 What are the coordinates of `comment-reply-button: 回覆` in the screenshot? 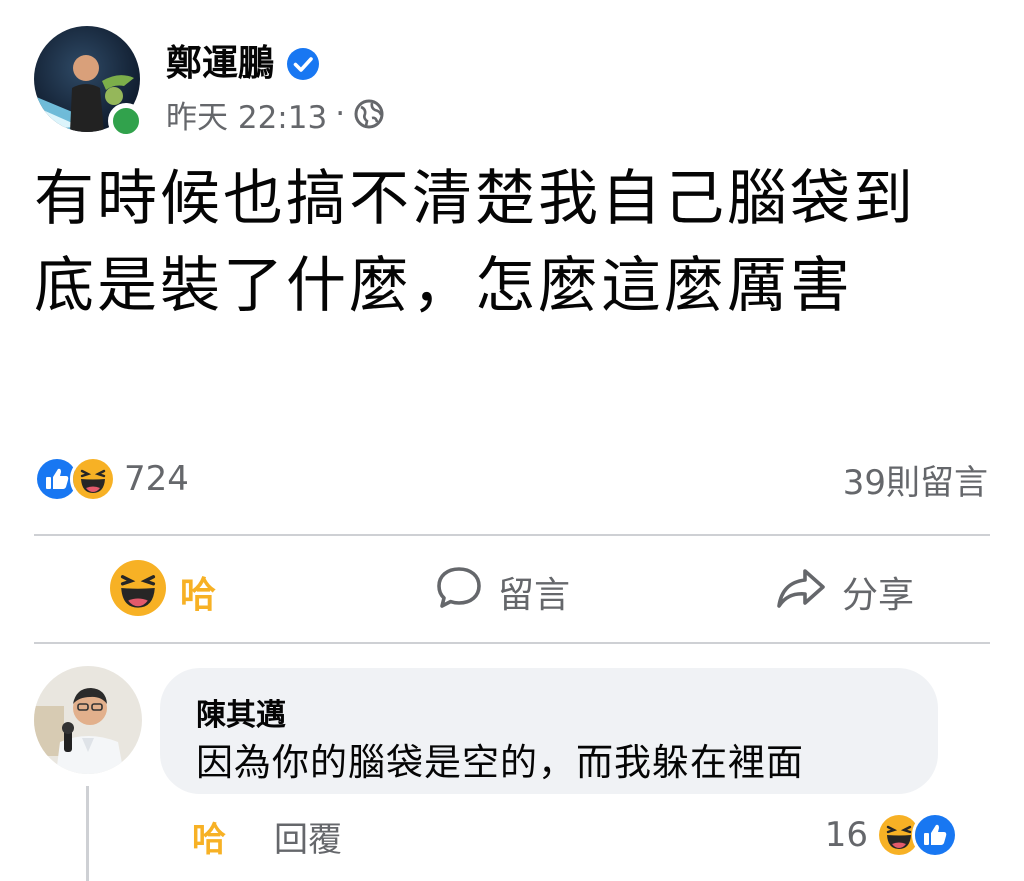 It's located at (308, 836).